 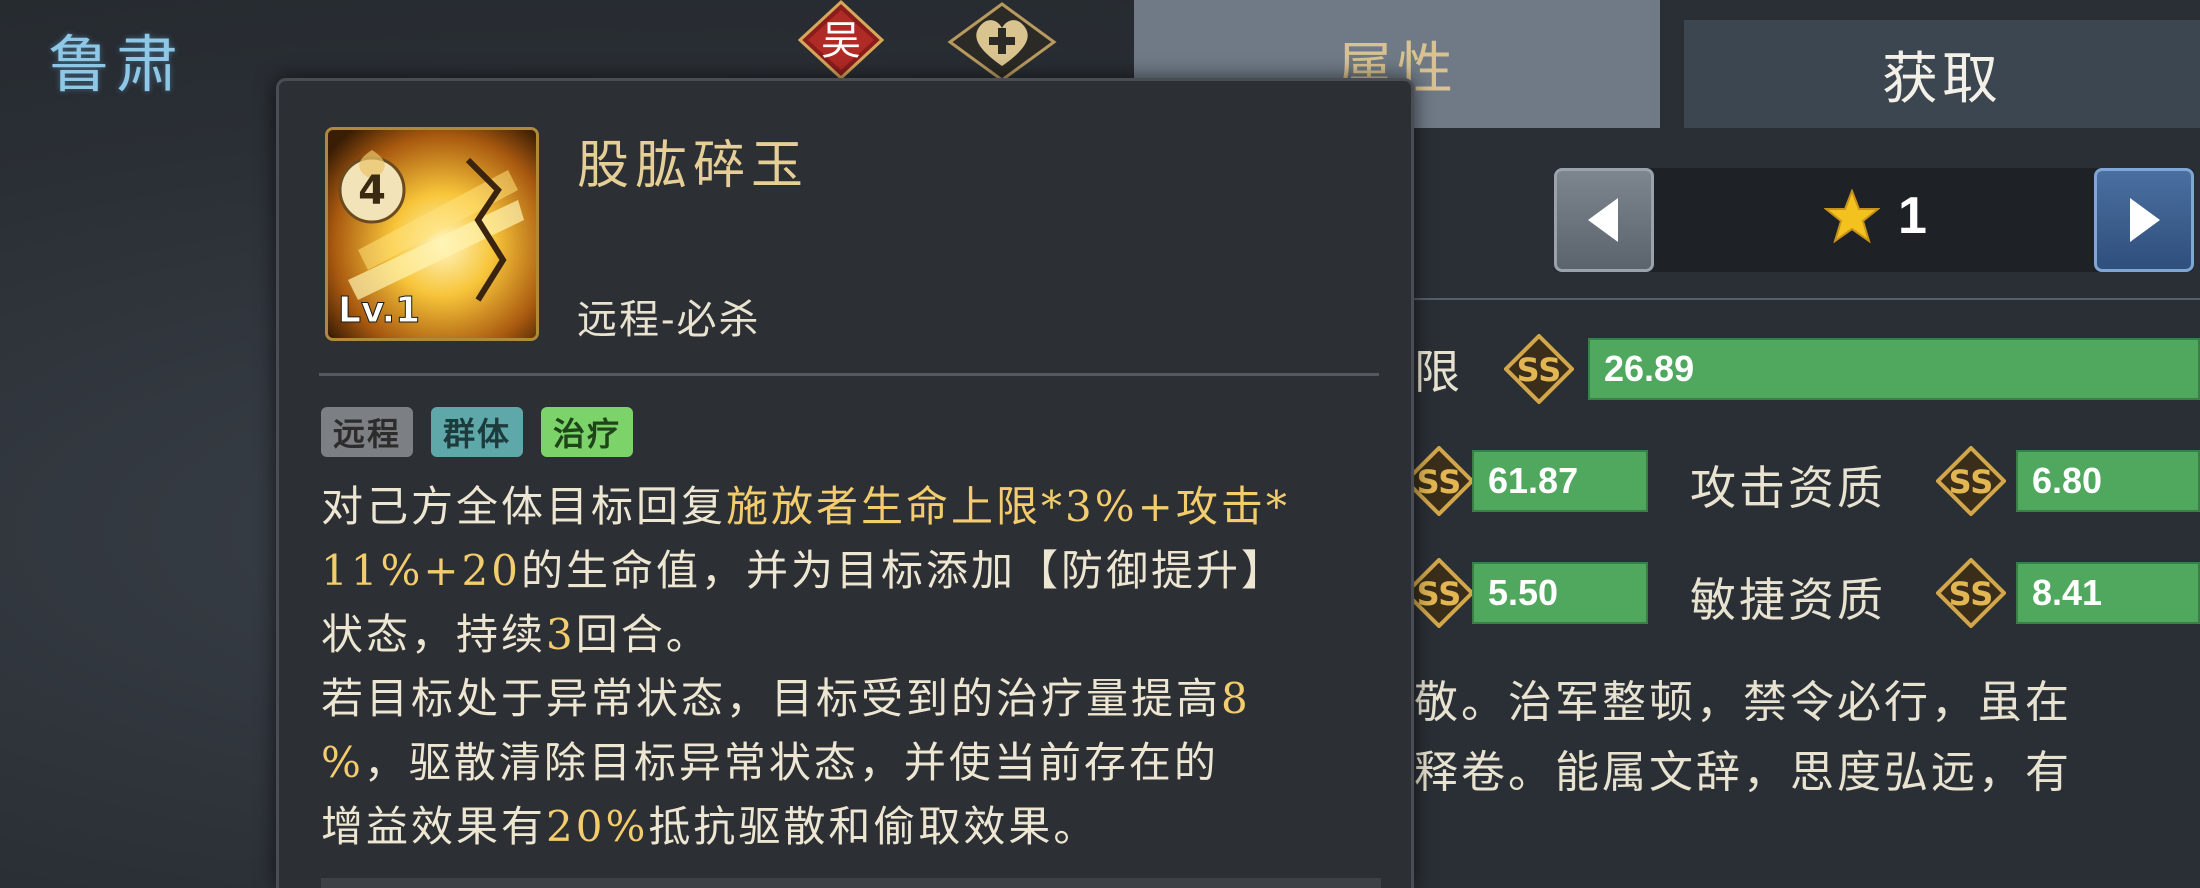 What do you see at coordinates (432, 234) in the screenshot?
I see `skill-icon: 4 Lv.1` at bounding box center [432, 234].